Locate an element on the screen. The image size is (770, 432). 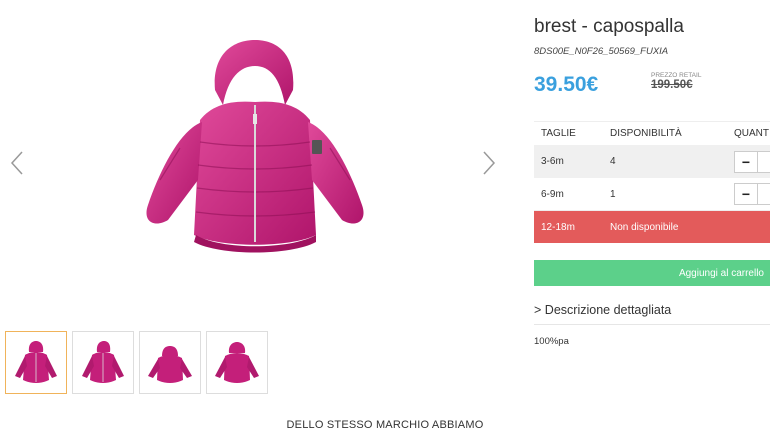
description-toggle: > Descrizione dettagliata is located at coordinates (652, 314).